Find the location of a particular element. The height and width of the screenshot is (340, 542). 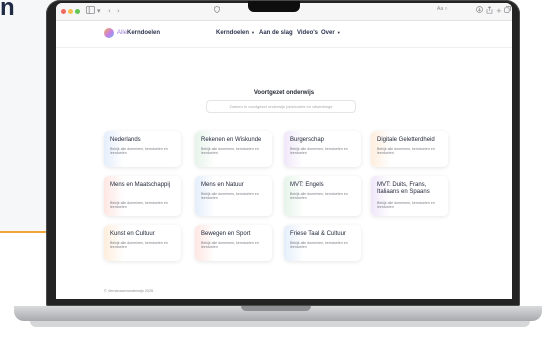

nav-item-videos: Video's is located at coordinates (307, 33).